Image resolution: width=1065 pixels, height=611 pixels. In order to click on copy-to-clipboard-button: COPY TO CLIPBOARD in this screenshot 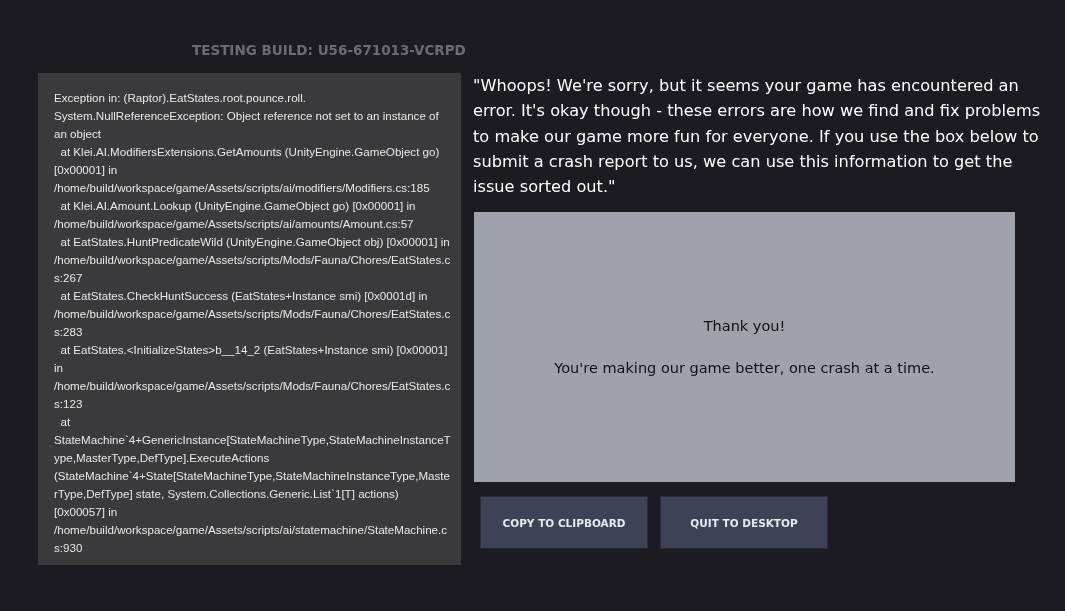, I will do `click(564, 523)`.